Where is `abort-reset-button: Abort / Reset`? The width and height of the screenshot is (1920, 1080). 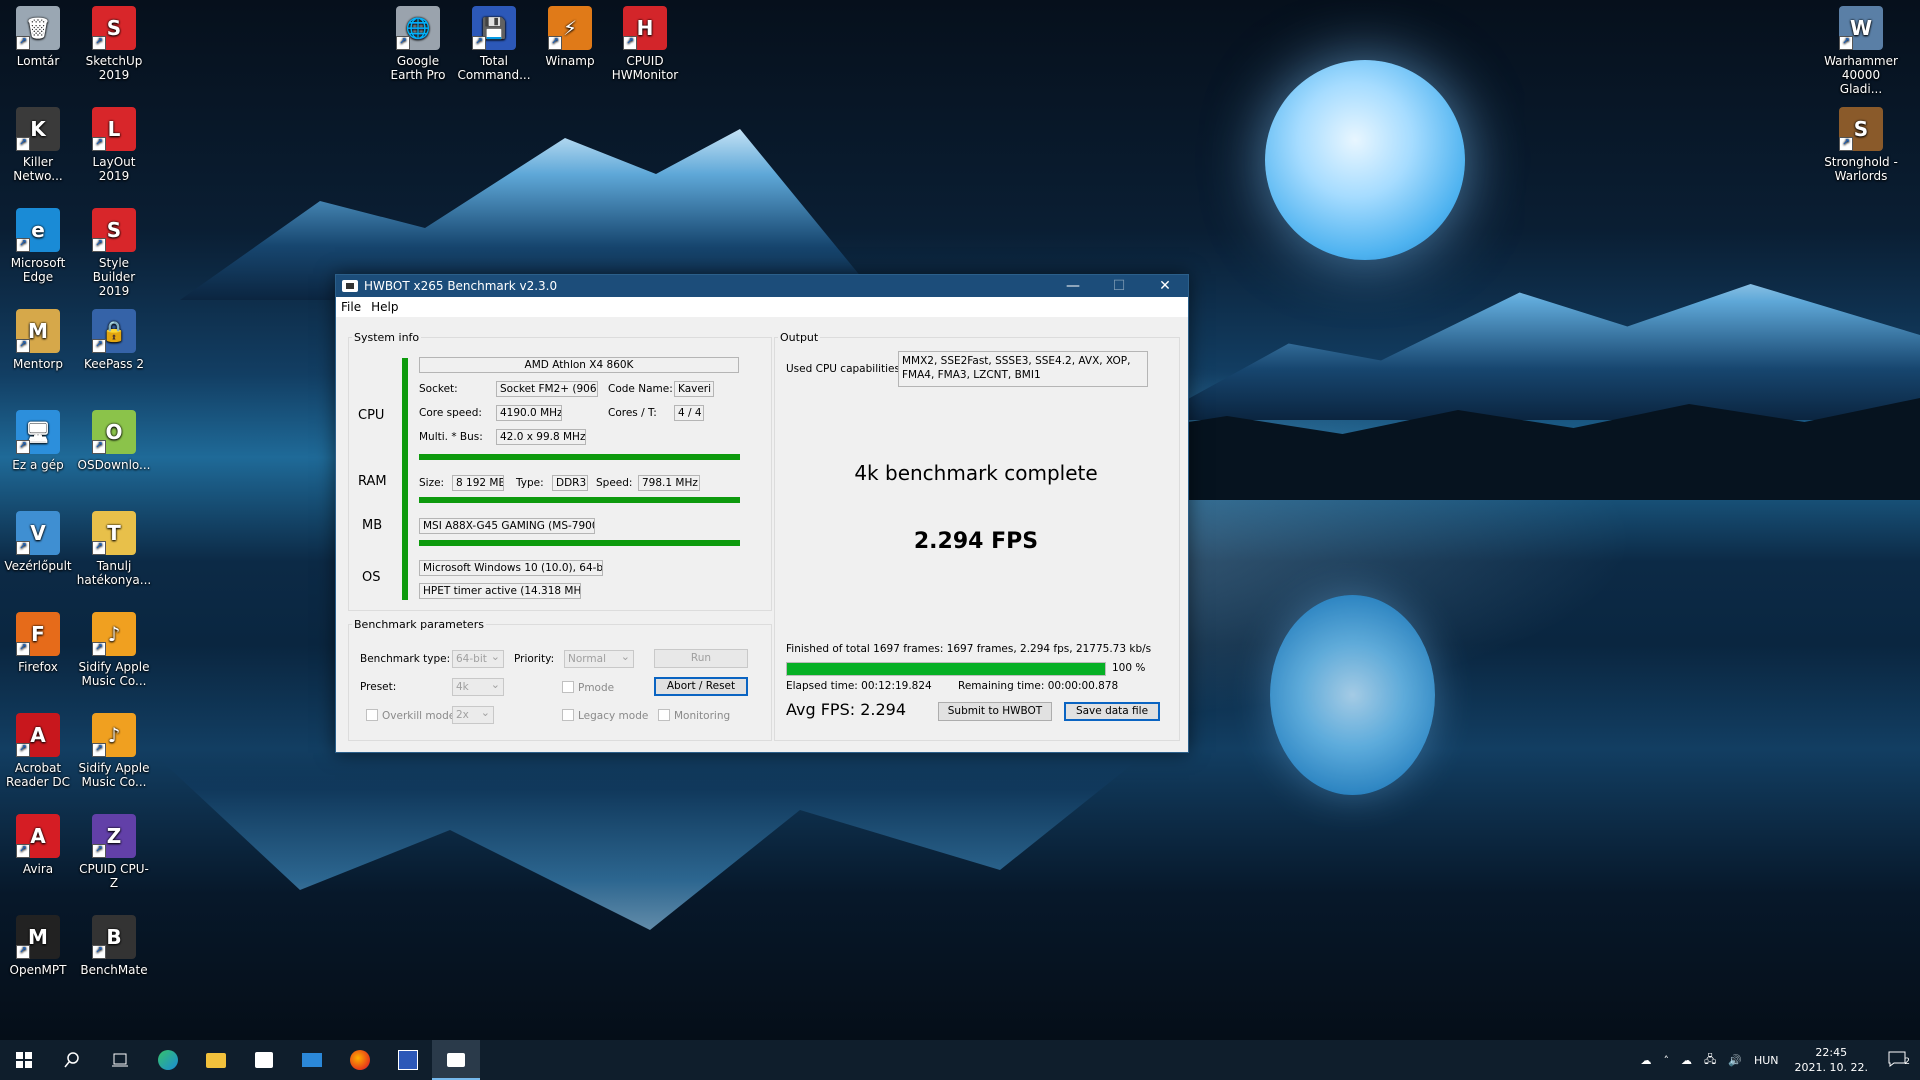
abort-reset-button: Abort / Reset is located at coordinates (701, 686).